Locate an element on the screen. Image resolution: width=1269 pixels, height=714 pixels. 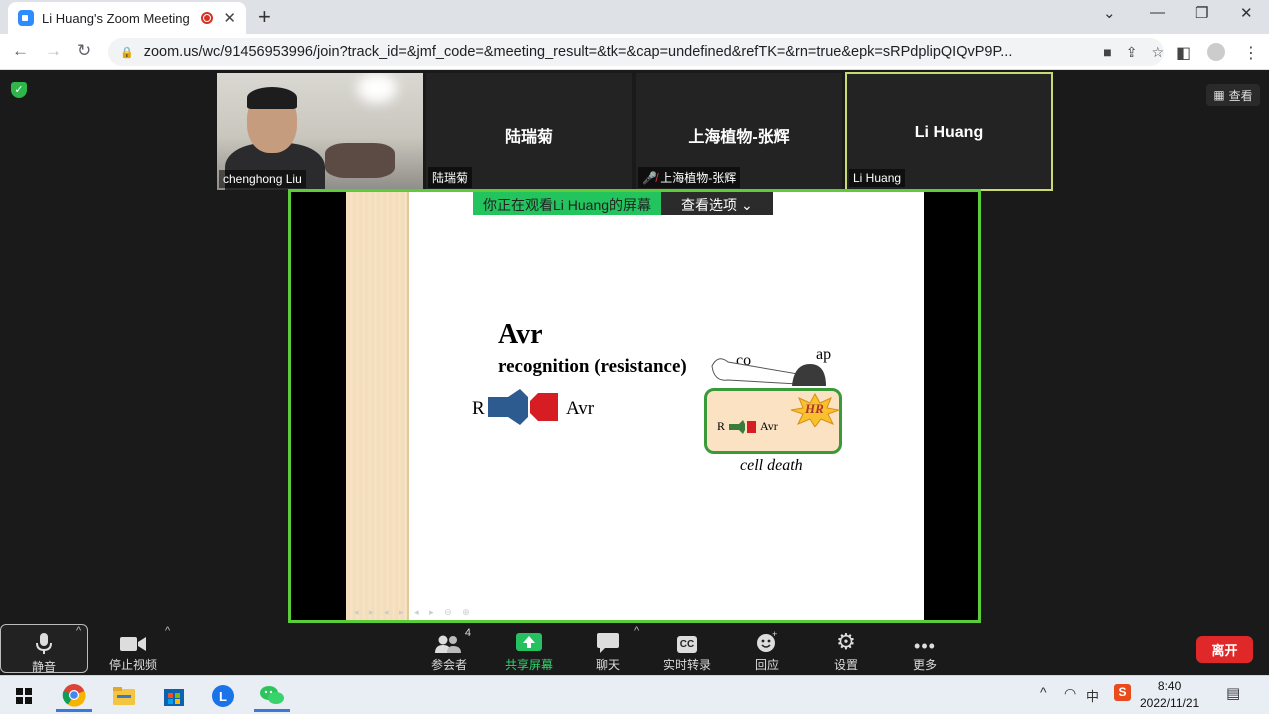
muted-mic-icon: 🎤̸ is located at coordinates (649, 178).